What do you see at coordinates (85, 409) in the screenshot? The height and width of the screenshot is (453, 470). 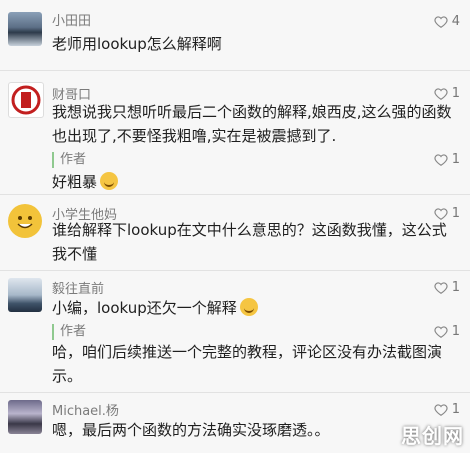 I see `comment-author: Michael.杨` at bounding box center [85, 409].